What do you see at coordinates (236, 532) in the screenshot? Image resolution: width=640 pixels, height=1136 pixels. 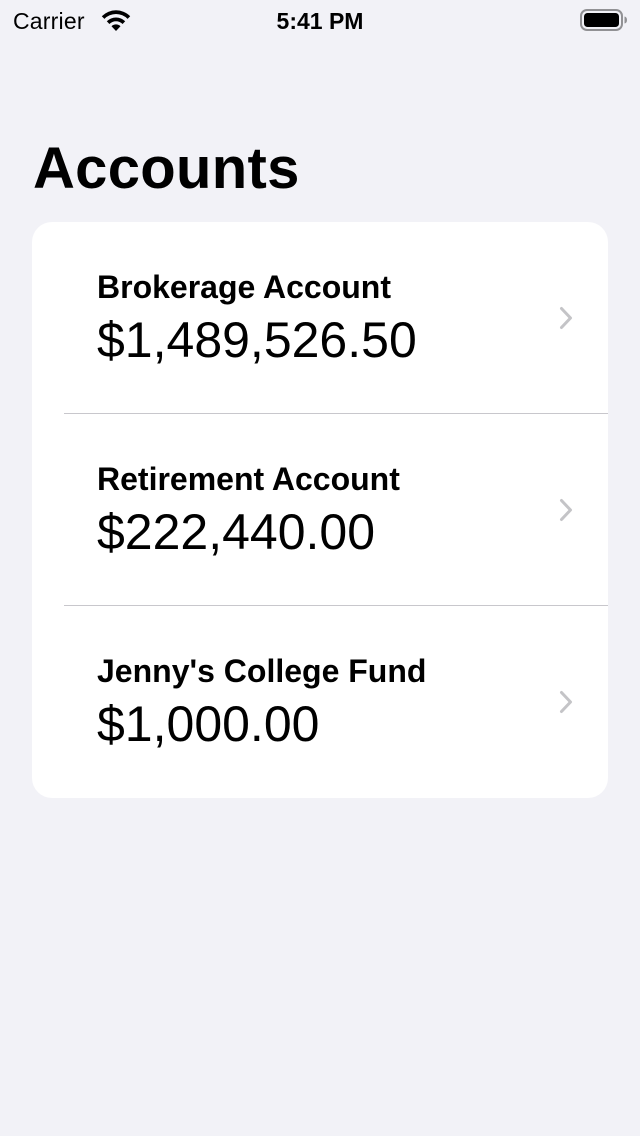 I see `account-balance: $222,440.00` at bounding box center [236, 532].